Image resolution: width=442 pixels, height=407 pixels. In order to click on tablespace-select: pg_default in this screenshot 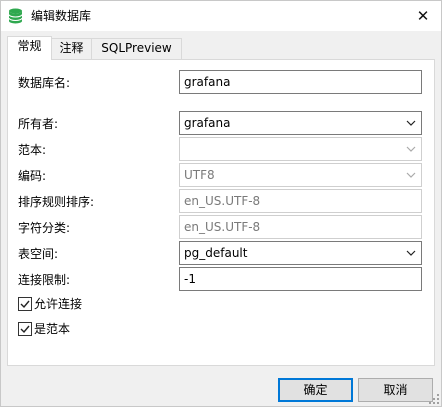, I will do `click(300, 253)`.